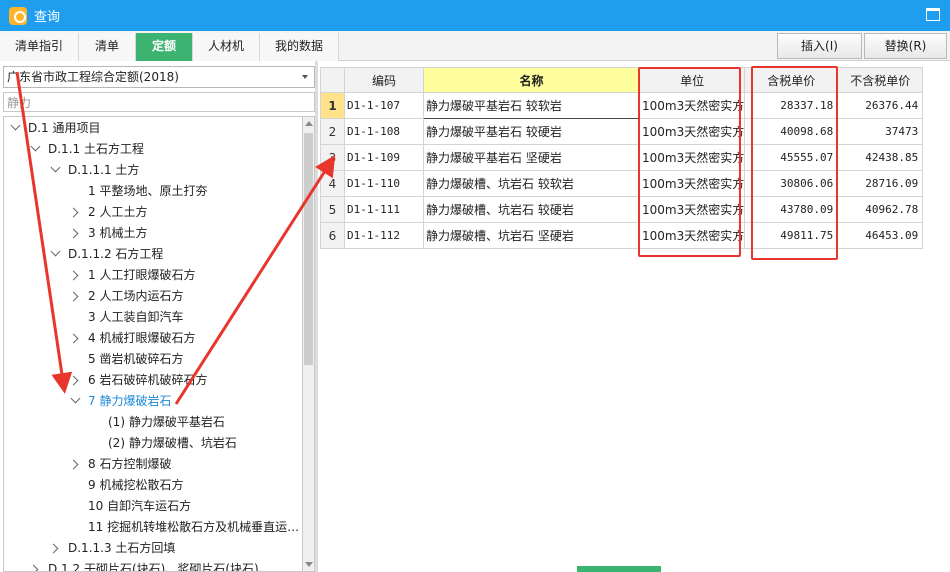 Image resolution: width=950 pixels, height=572 pixels. Describe the element at coordinates (475, 15) in the screenshot. I see `title-bar: 查询` at that location.